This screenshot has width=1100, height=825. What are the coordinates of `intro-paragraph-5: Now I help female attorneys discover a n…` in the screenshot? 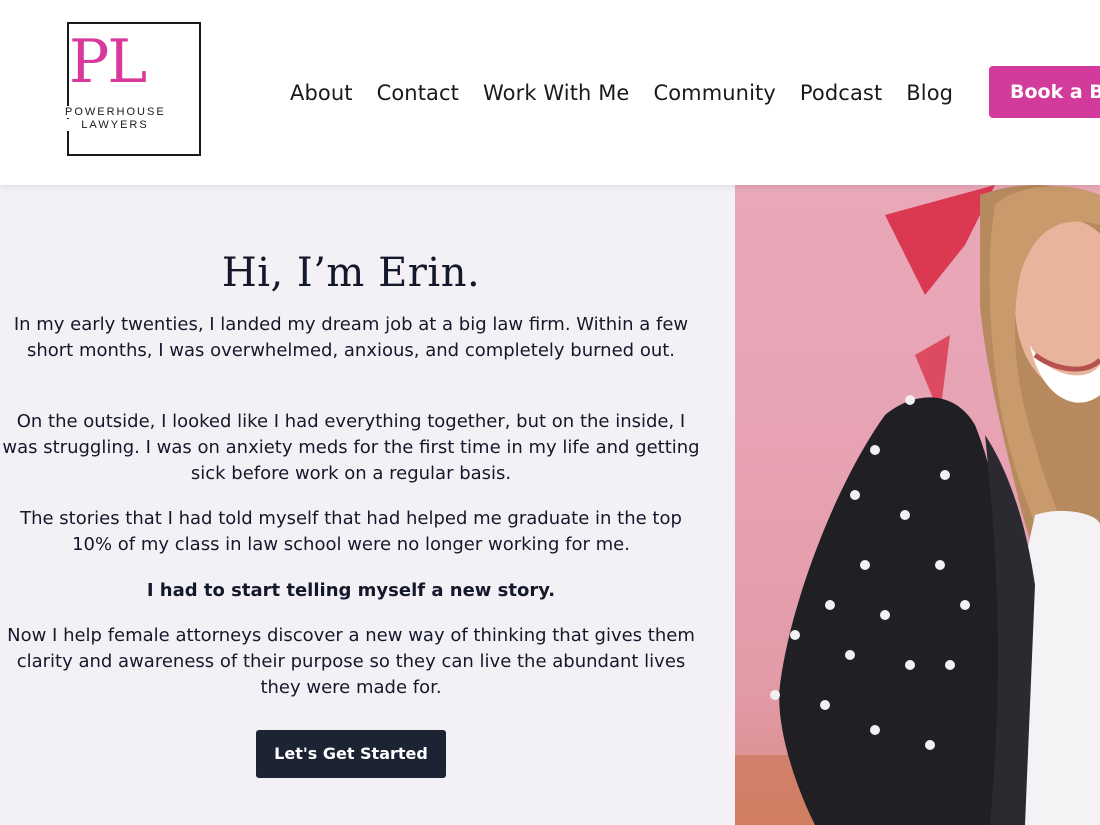 It's located at (351, 661).